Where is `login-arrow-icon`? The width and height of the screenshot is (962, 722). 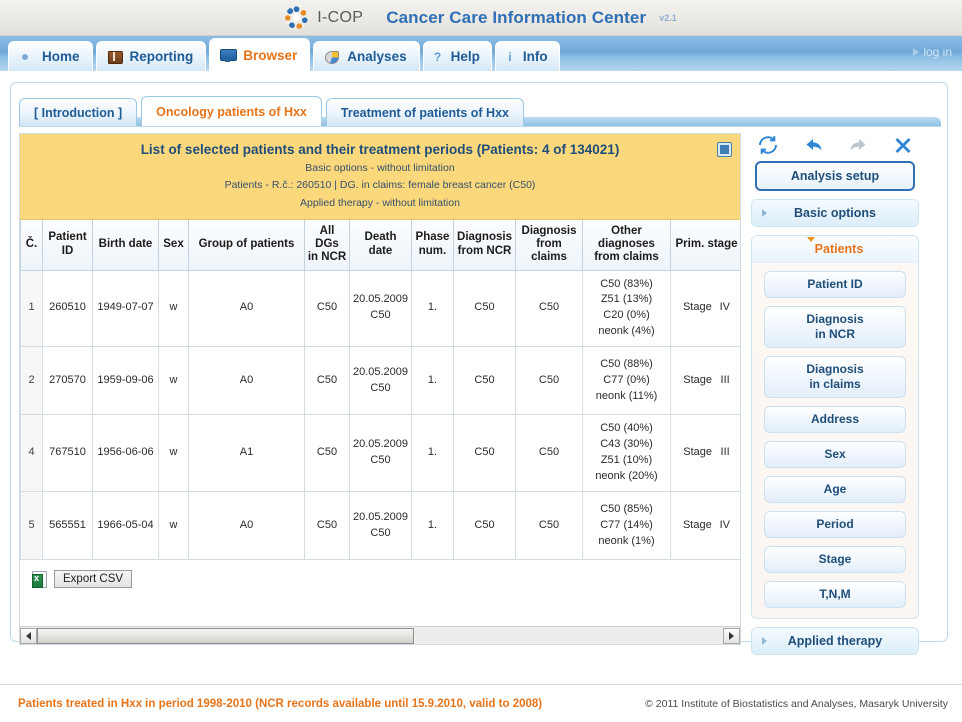
login-arrow-icon is located at coordinates (916, 52).